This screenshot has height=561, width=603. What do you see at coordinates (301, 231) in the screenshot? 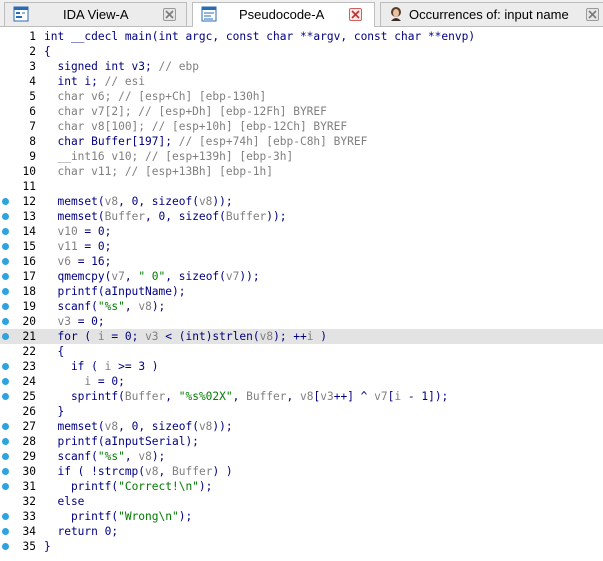
I see `code-line: 14 v10 = 0;` at bounding box center [301, 231].